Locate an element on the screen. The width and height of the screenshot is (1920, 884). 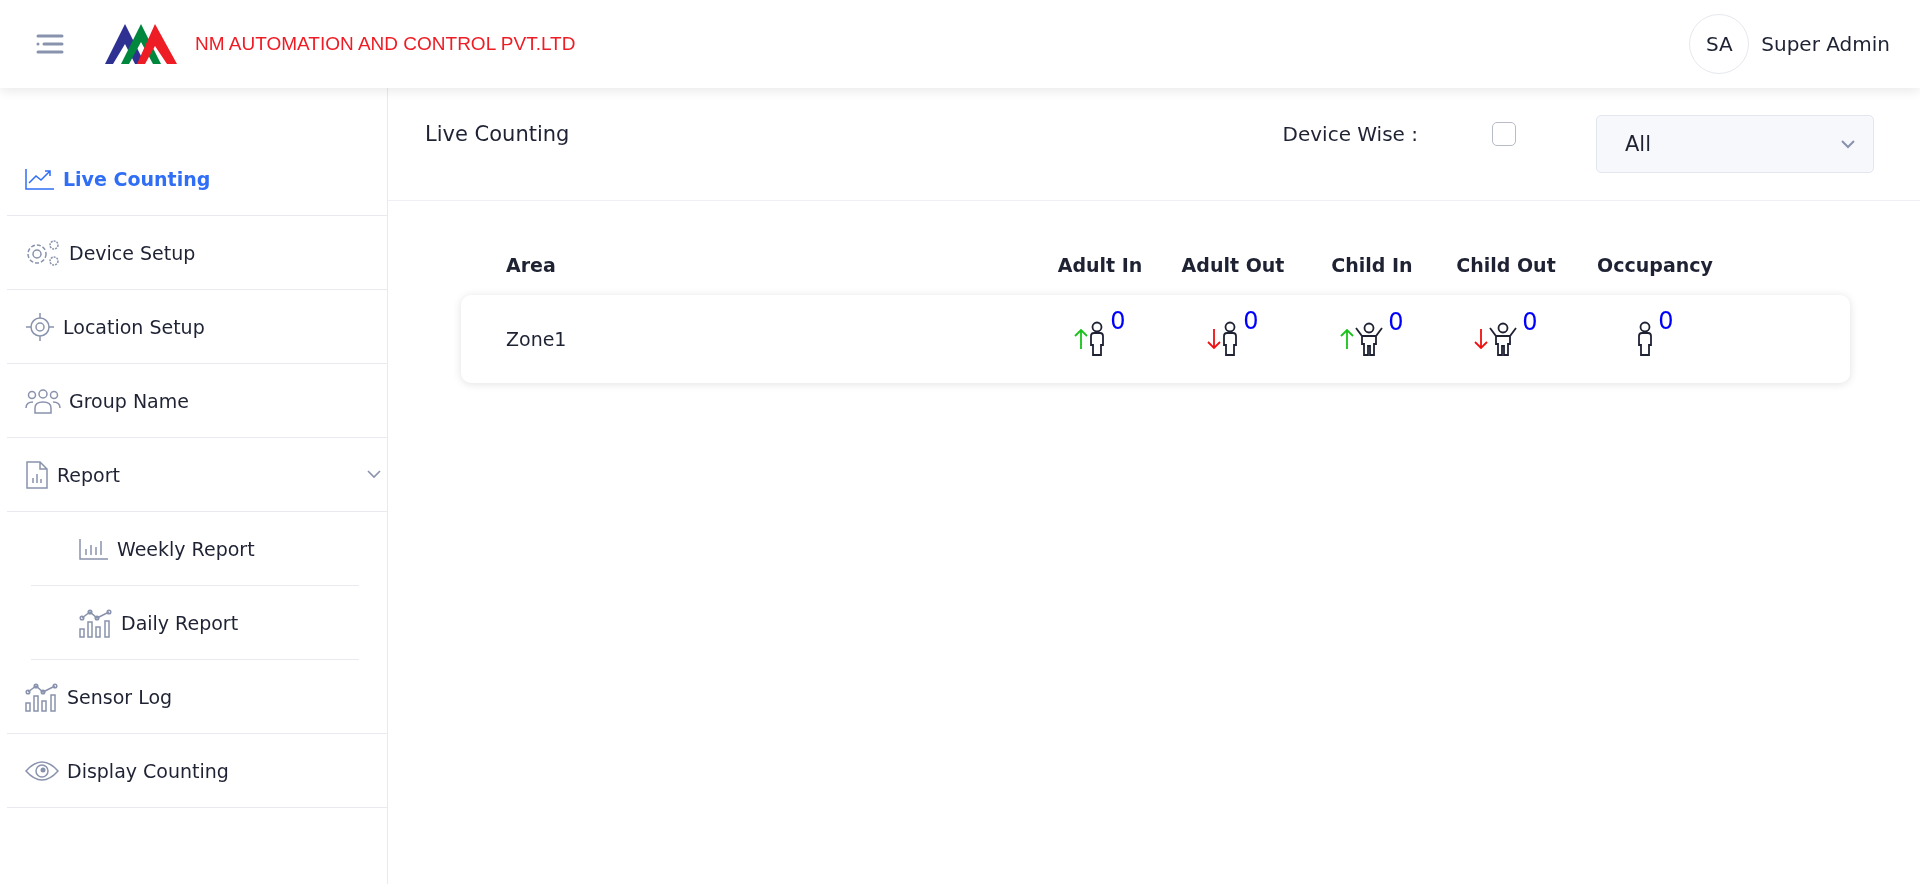
sidebar-item: Group Name is located at coordinates (197, 401).